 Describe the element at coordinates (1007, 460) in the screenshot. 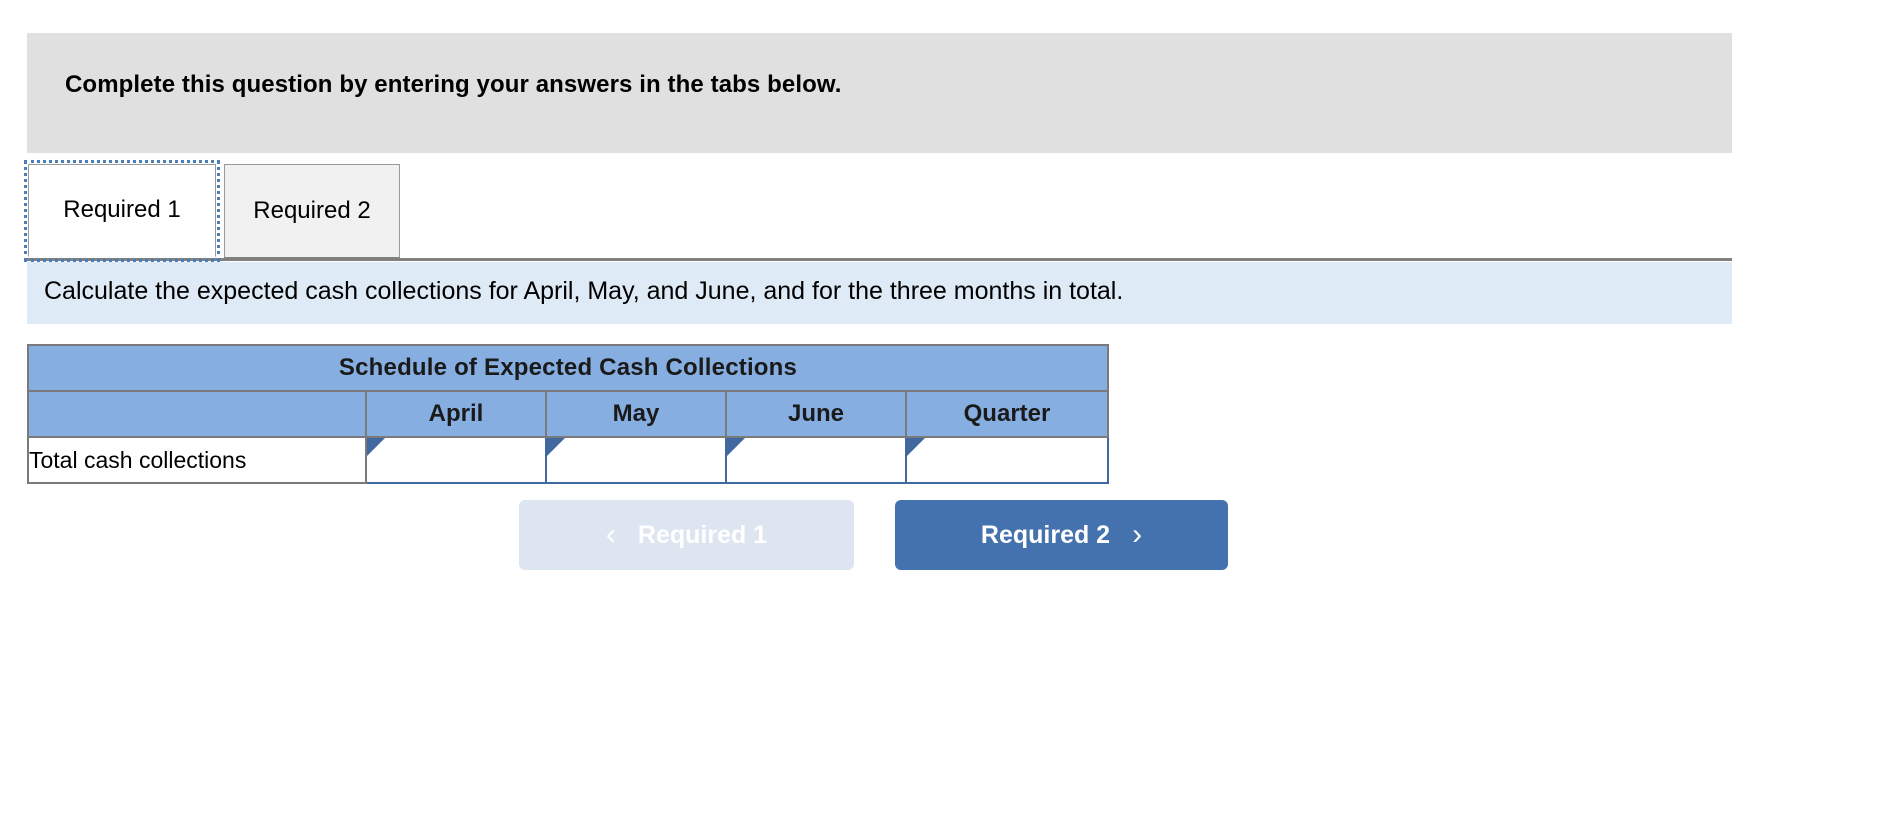

I see `input-cell-quarter` at that location.